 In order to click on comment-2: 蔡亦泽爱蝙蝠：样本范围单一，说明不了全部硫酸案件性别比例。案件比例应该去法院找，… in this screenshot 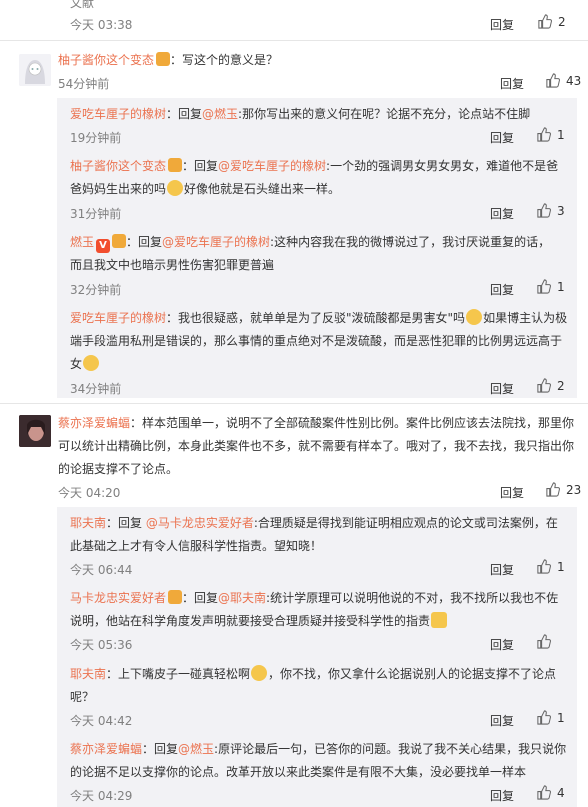, I will do `click(316, 423)`.